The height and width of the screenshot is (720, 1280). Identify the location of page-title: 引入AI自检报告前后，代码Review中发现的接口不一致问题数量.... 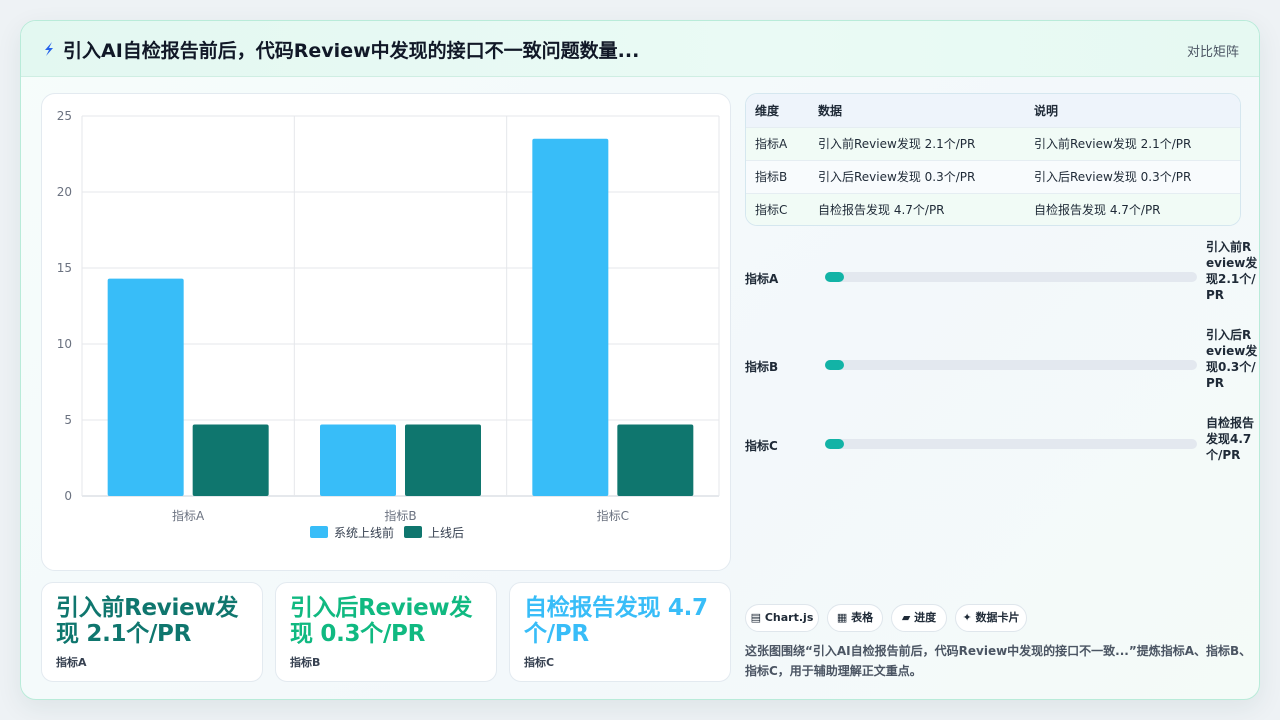
(351, 51).